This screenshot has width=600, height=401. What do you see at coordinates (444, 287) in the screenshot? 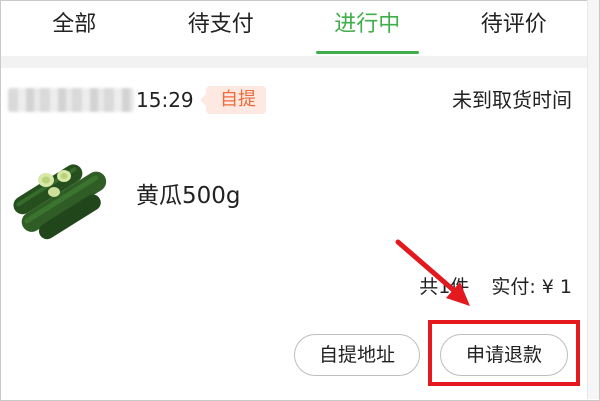
I see `item-count: 共1件` at bounding box center [444, 287].